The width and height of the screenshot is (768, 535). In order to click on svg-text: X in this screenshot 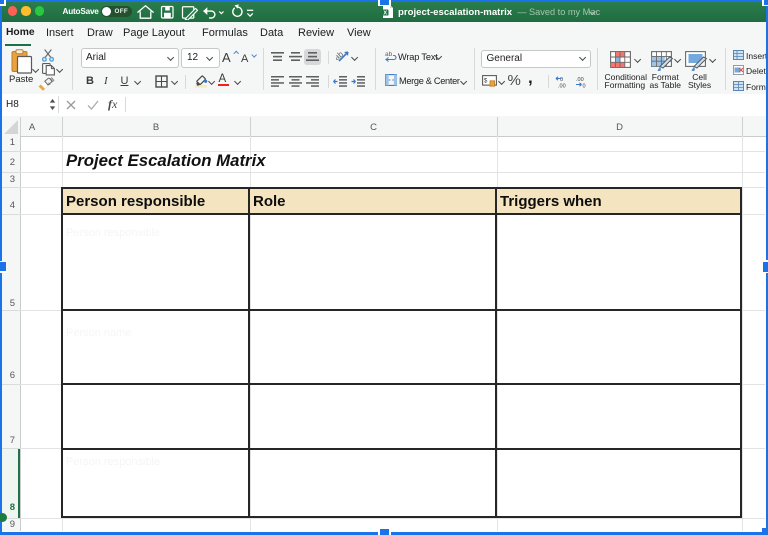, I will do `click(385, 13)`.